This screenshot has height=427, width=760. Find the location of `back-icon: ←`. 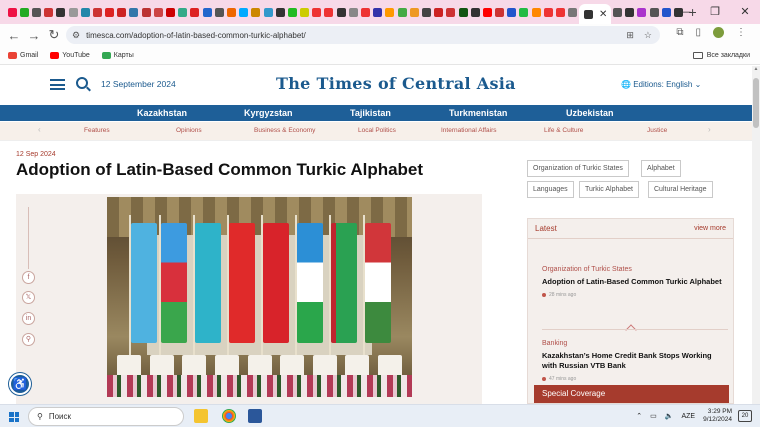

back-icon: ← is located at coordinates (14, 35).